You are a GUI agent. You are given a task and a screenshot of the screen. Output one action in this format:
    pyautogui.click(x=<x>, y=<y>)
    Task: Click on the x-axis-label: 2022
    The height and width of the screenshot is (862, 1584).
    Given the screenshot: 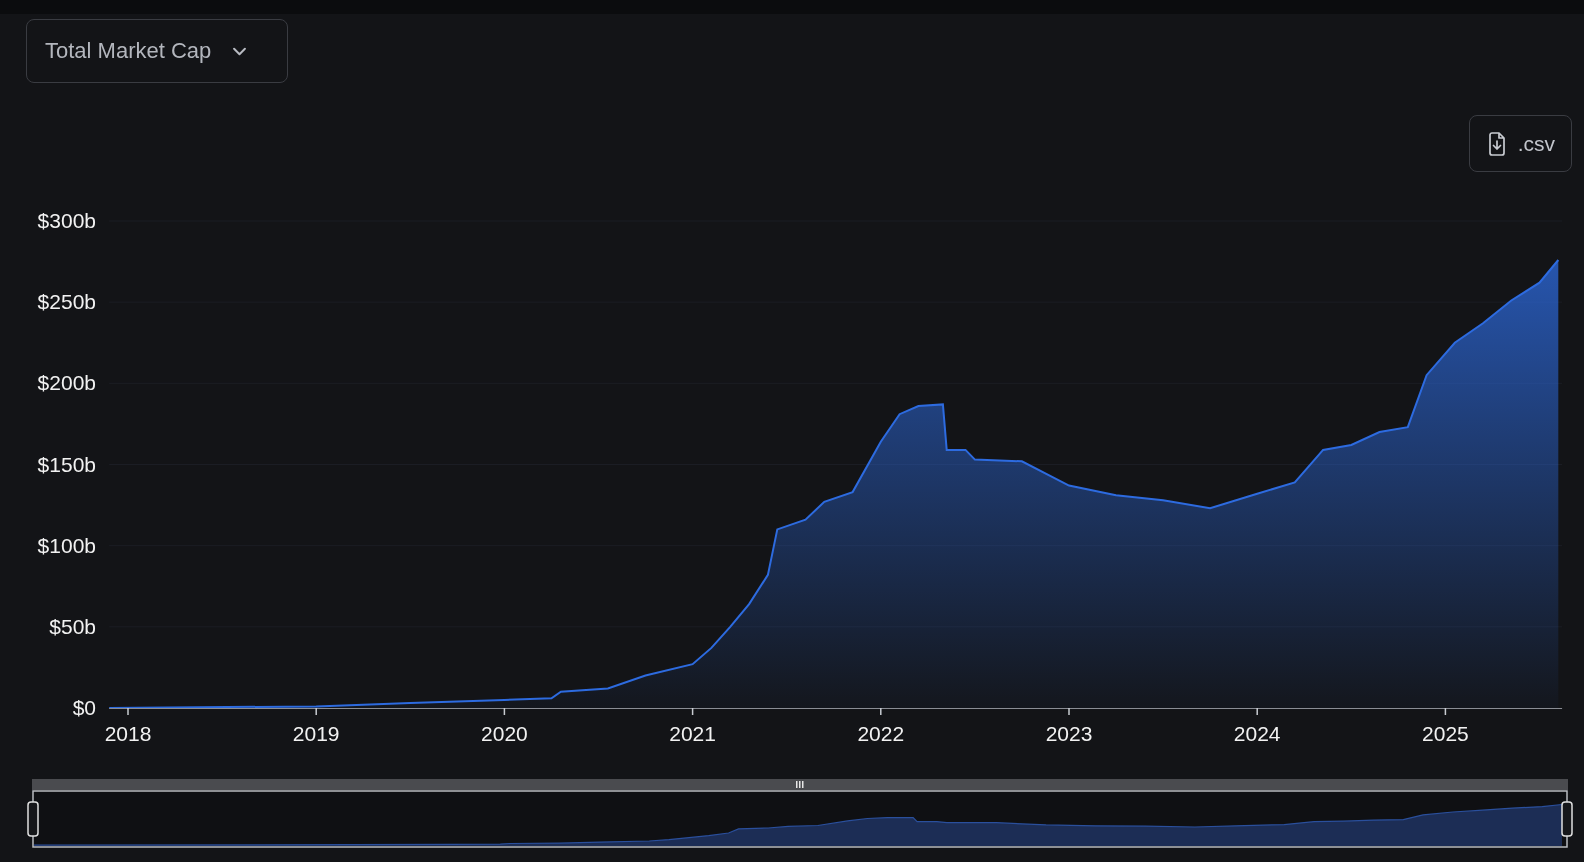 What is the action you would take?
    pyautogui.click(x=881, y=733)
    